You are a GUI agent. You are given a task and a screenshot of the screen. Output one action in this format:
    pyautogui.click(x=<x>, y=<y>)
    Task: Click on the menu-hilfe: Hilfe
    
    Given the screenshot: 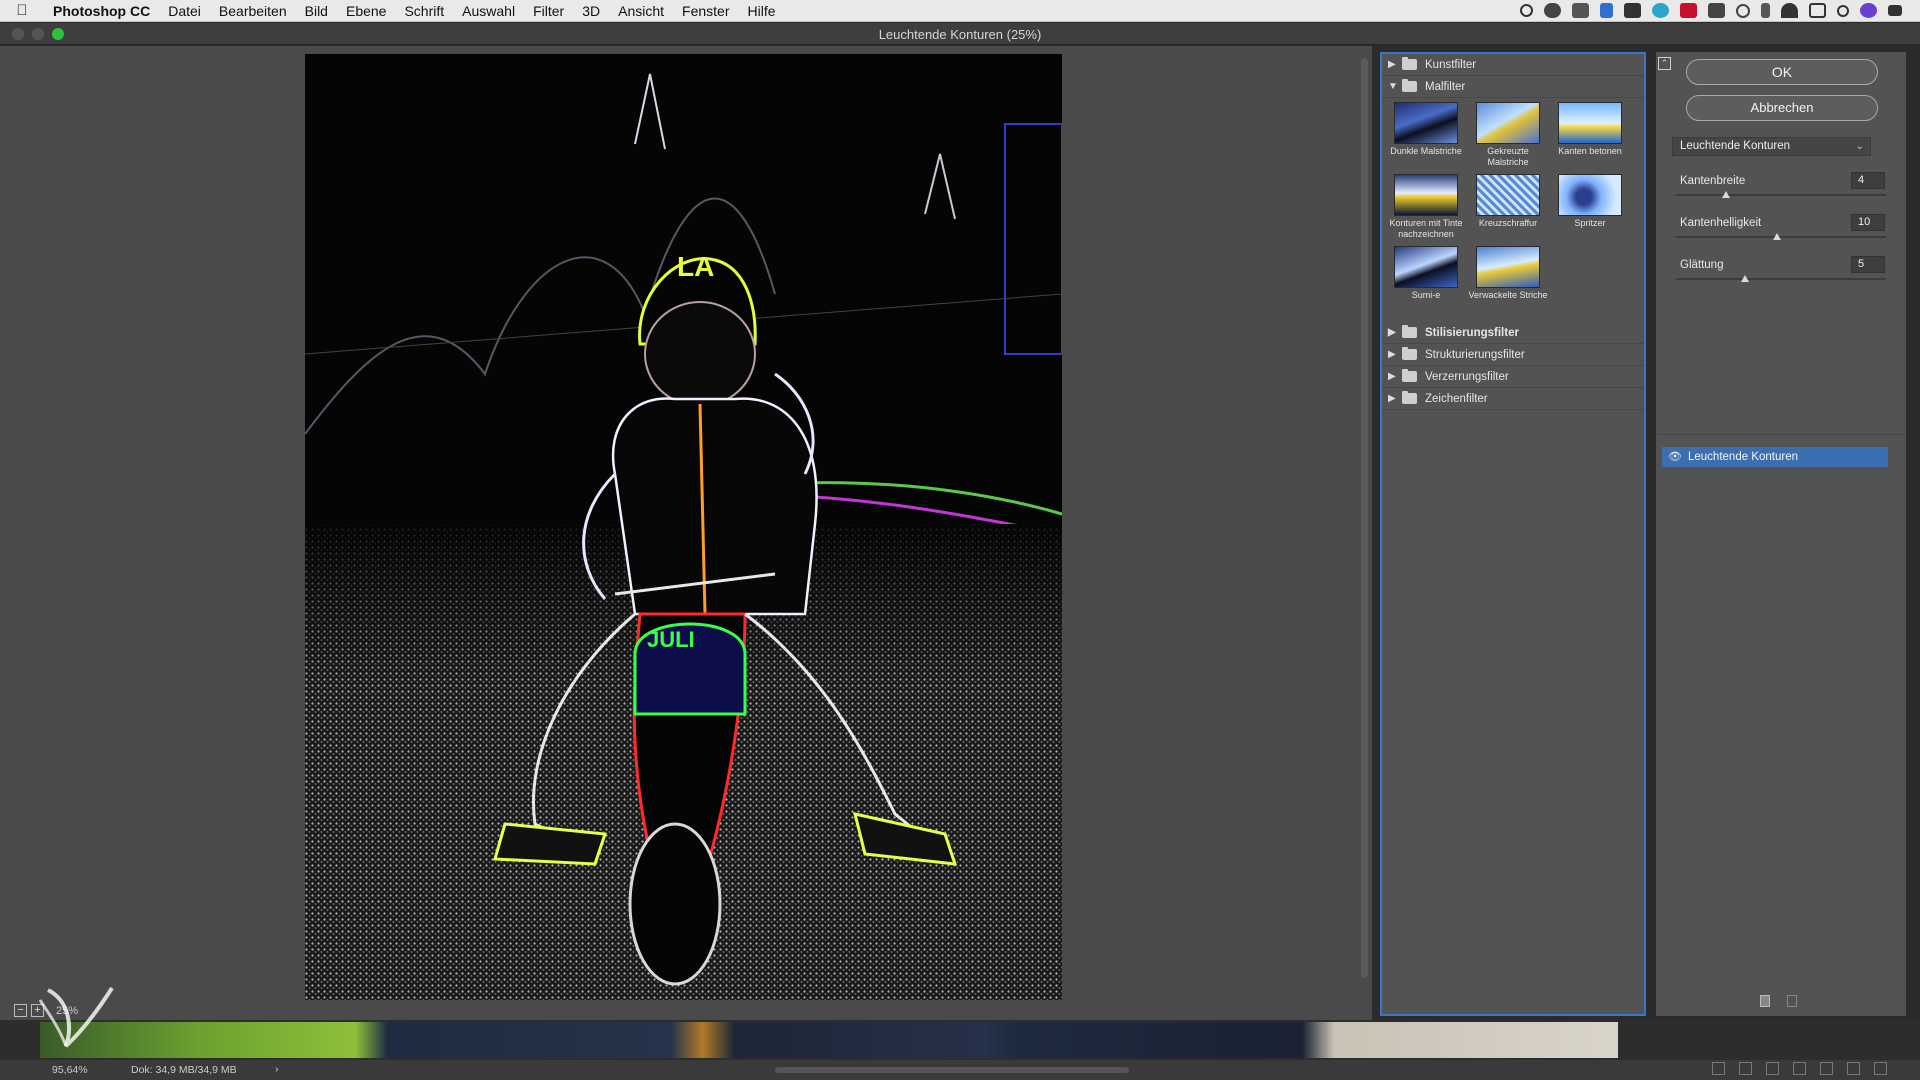 What is the action you would take?
    pyautogui.click(x=762, y=11)
    